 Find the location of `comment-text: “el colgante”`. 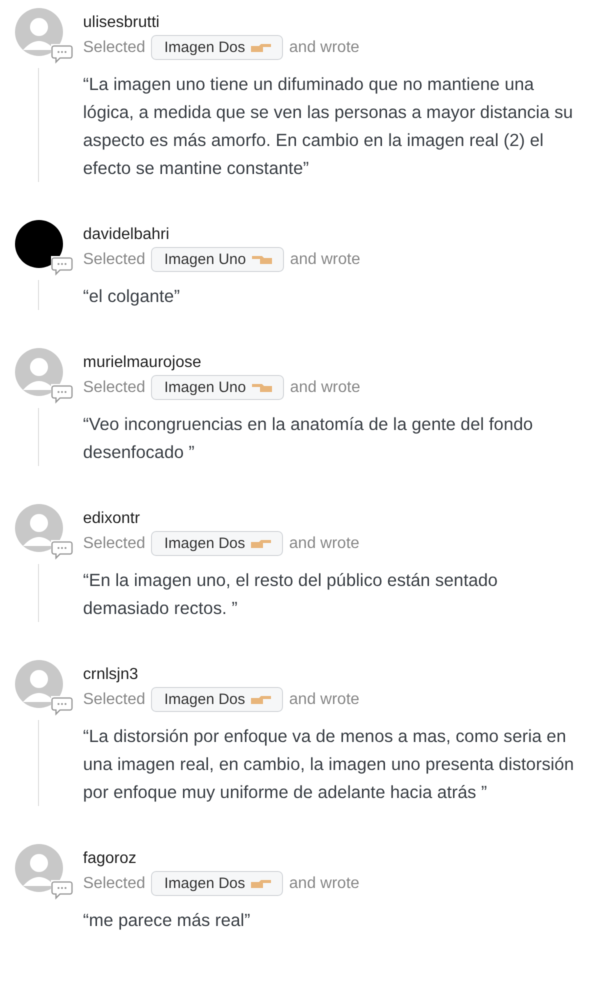

comment-text: “el colgante” is located at coordinates (132, 296).